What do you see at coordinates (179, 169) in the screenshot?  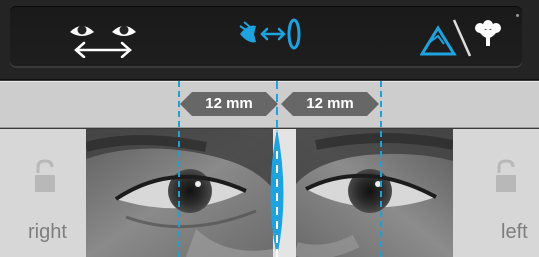 I see `right-pupil-guide-line` at bounding box center [179, 169].